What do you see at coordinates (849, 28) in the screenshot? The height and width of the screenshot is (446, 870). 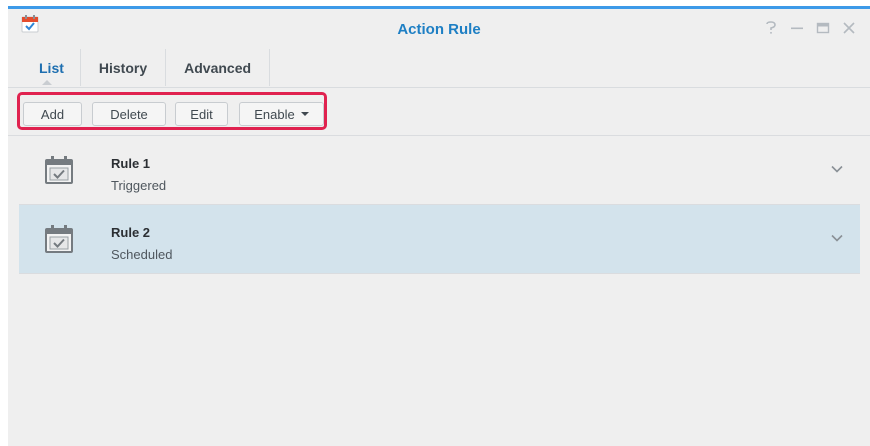 I see `close-icon` at bounding box center [849, 28].